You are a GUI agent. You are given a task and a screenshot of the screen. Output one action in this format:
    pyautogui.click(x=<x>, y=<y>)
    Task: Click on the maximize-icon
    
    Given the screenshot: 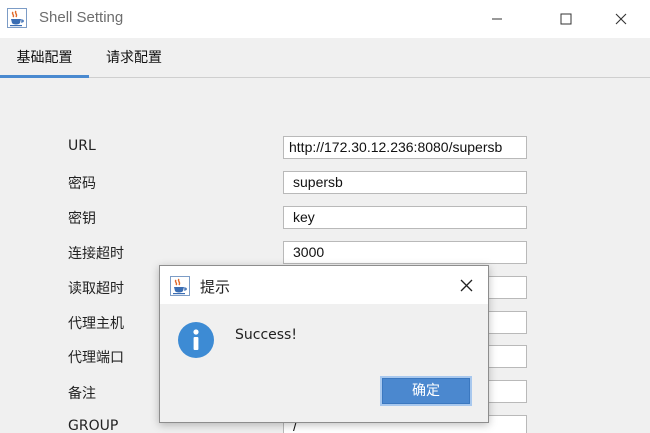 What is the action you would take?
    pyautogui.click(x=566, y=19)
    